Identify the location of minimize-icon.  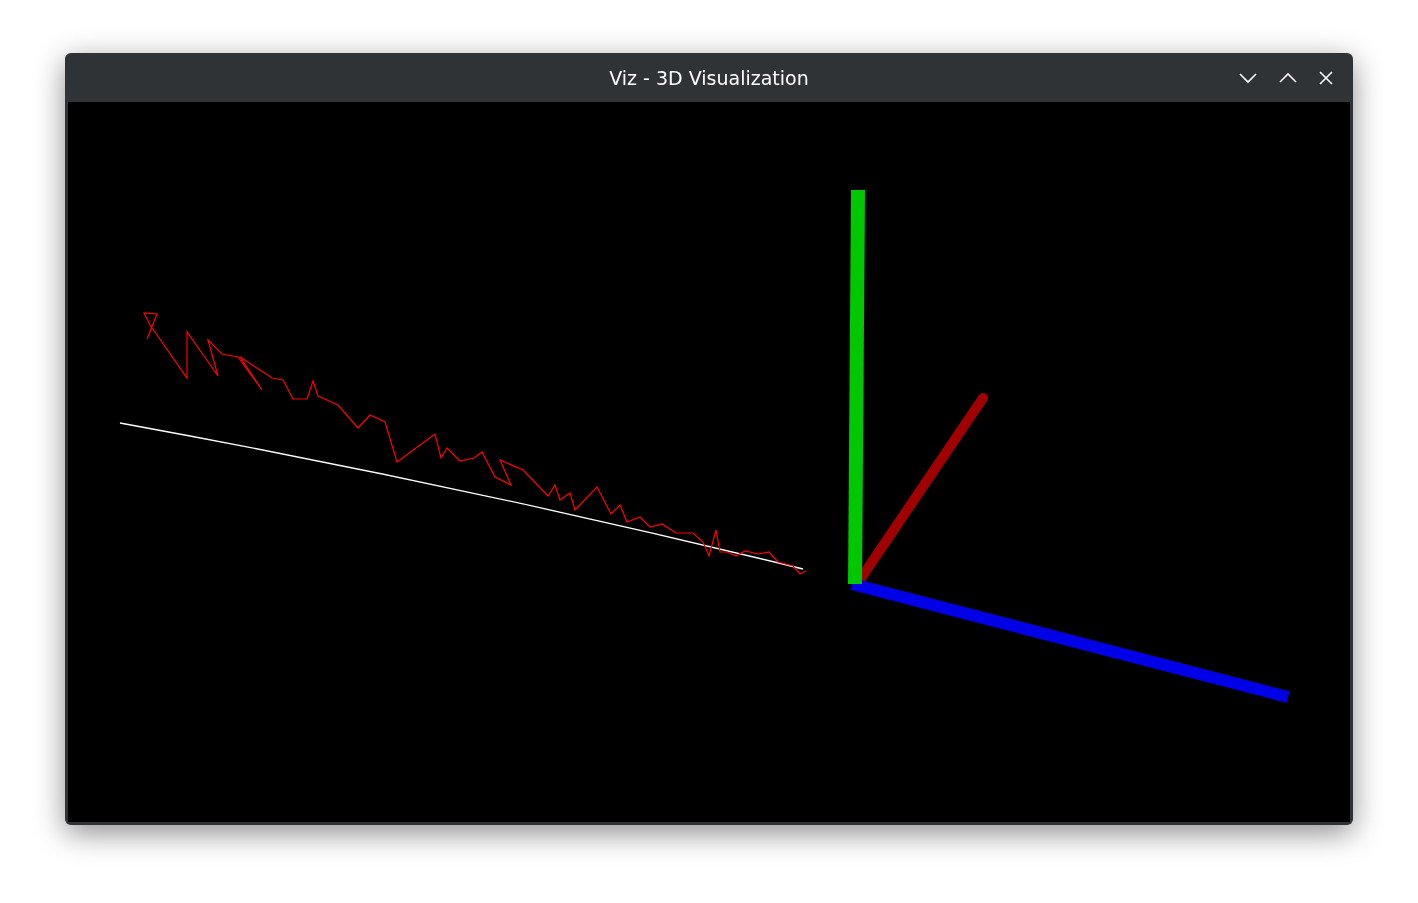
(1248, 78).